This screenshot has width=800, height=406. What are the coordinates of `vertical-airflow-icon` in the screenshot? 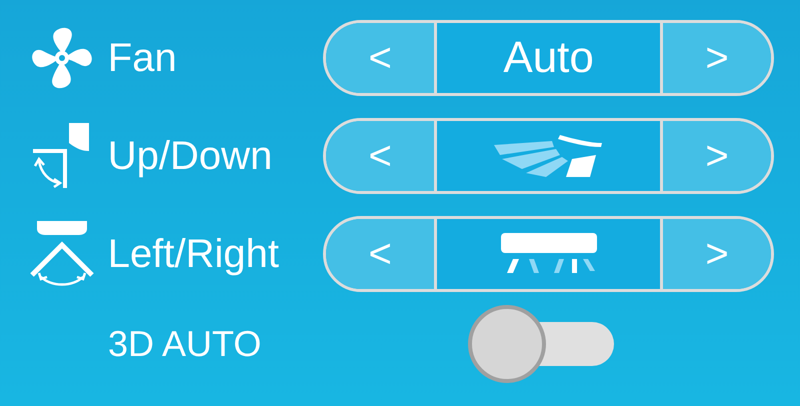 It's located at (549, 156).